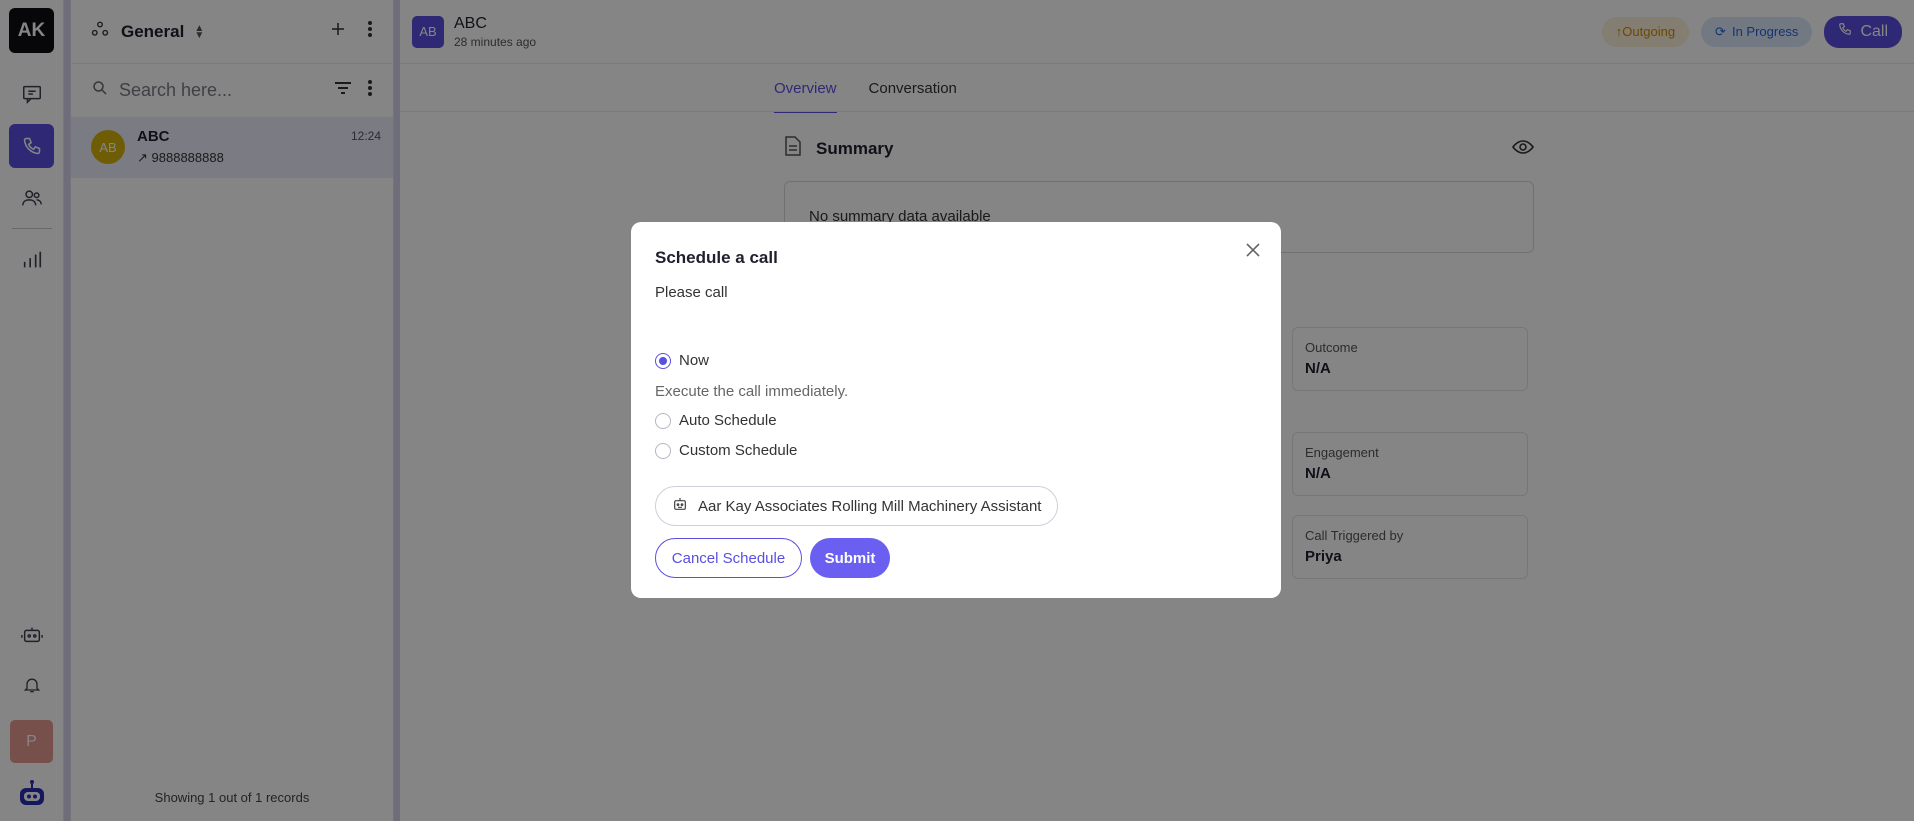  What do you see at coordinates (691, 292) in the screenshot?
I see `dialog-message: Please call` at bounding box center [691, 292].